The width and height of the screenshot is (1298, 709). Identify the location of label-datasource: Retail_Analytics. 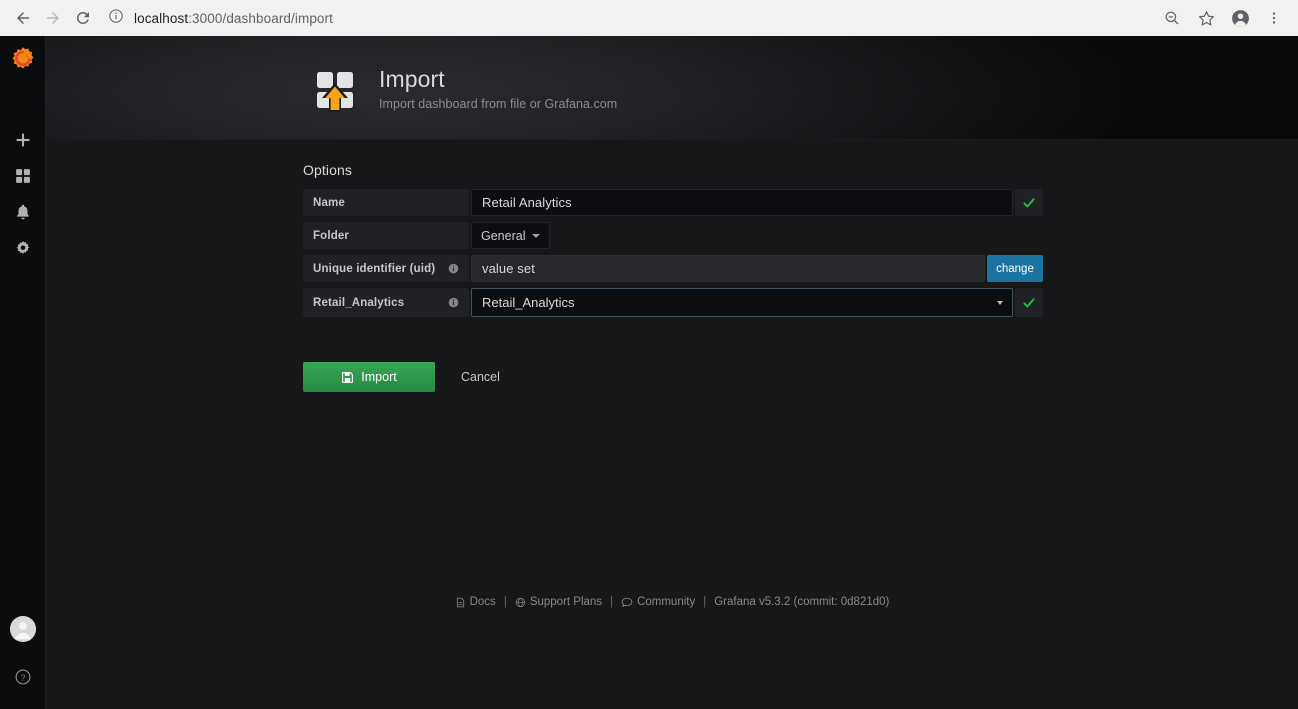
(386, 302).